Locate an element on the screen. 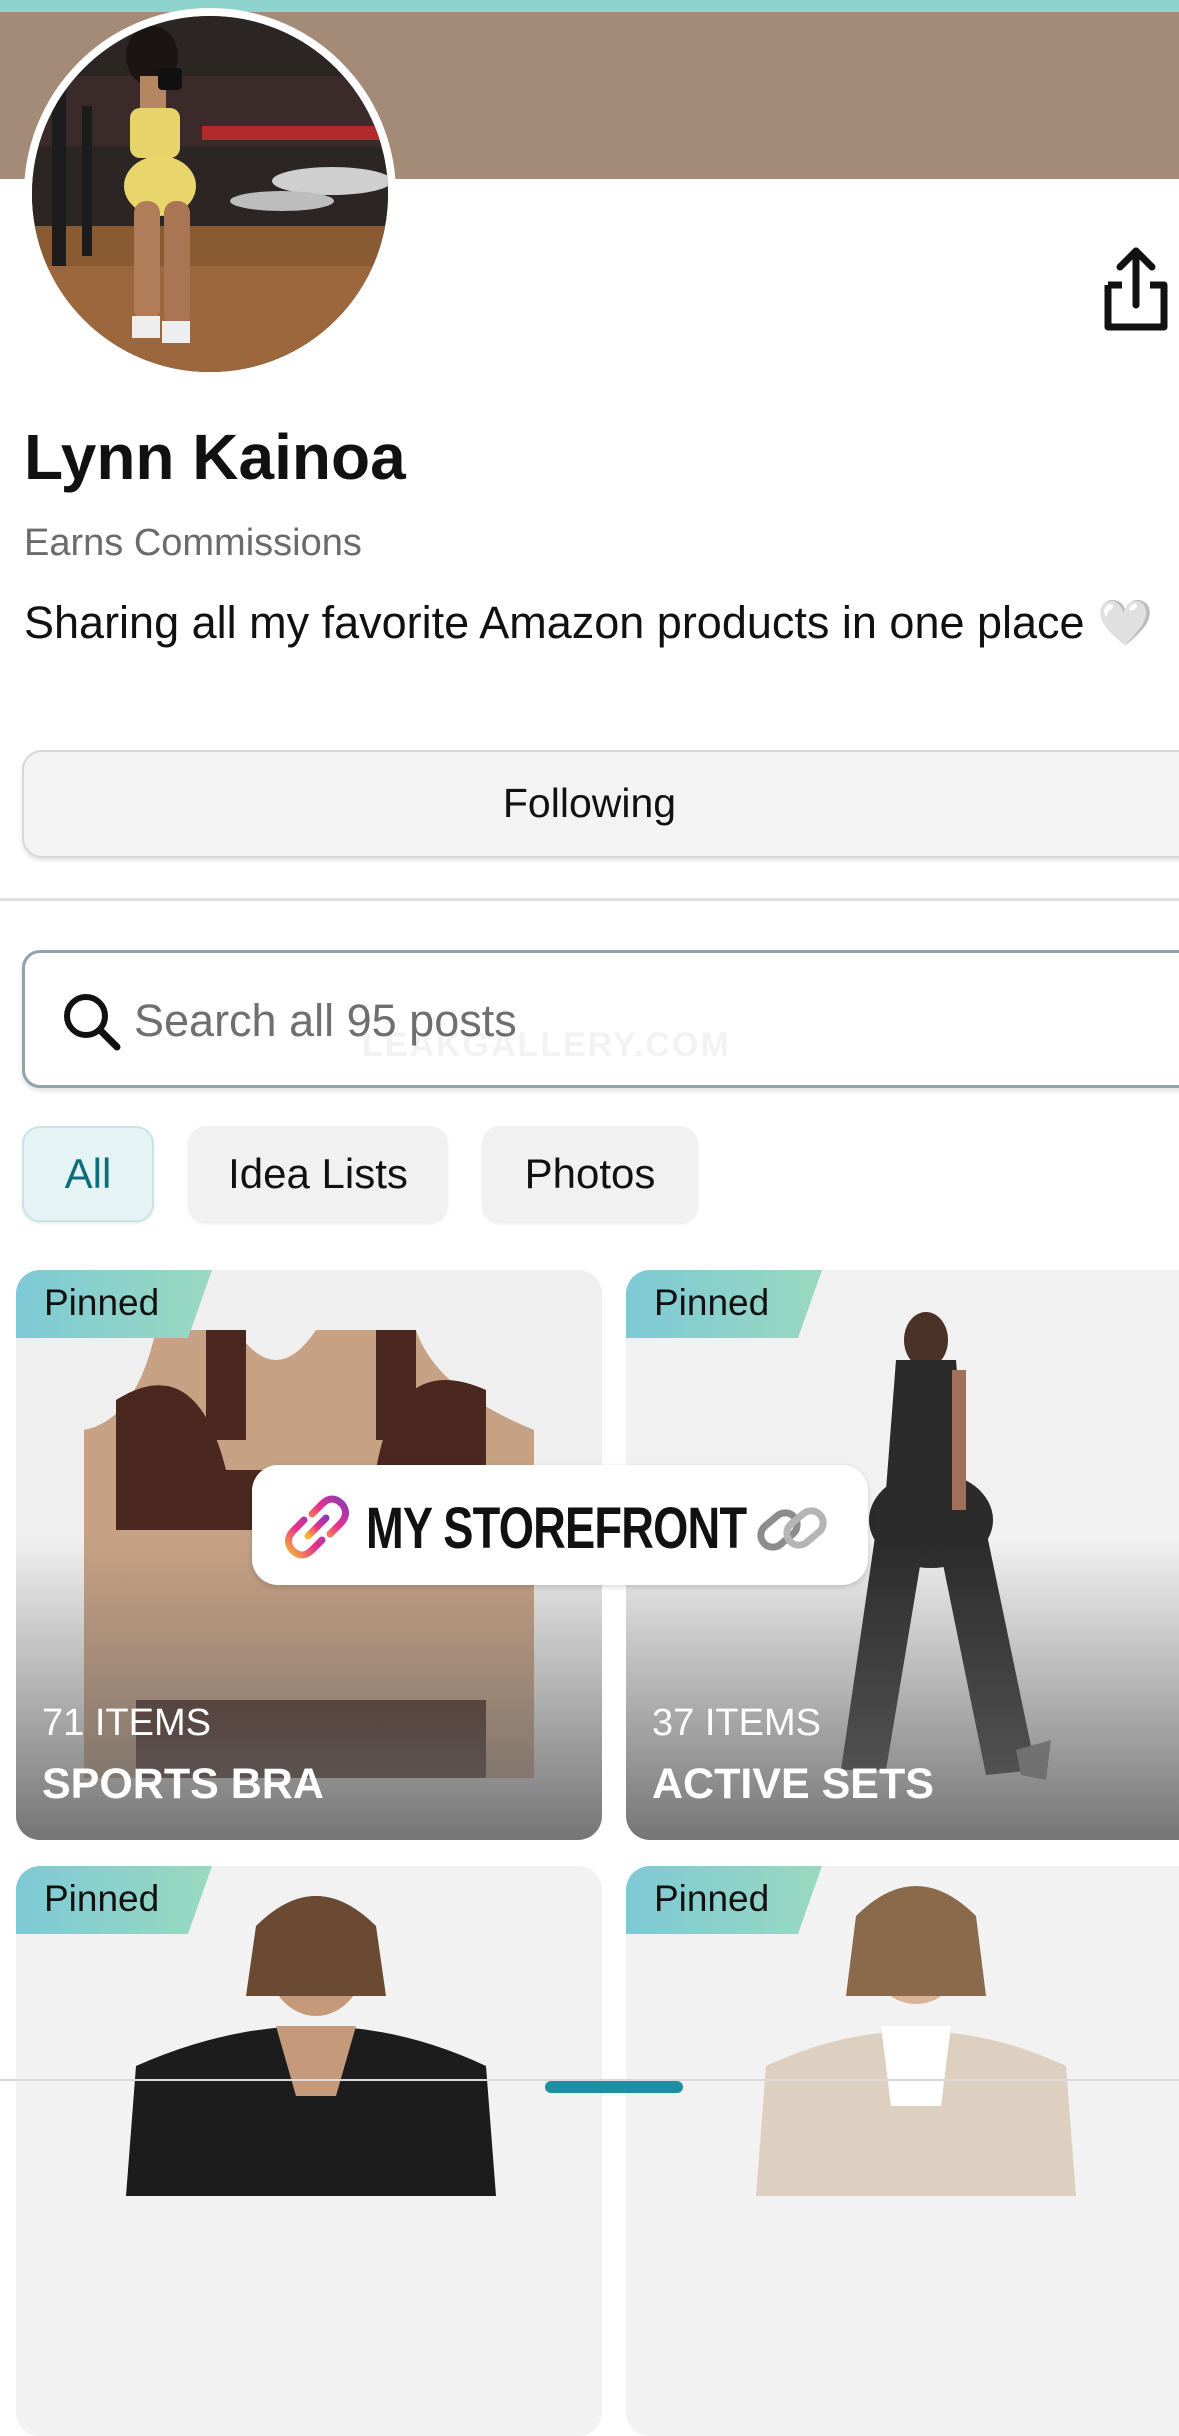 This screenshot has height=2436, width=1179. share-button is located at coordinates (1136, 289).